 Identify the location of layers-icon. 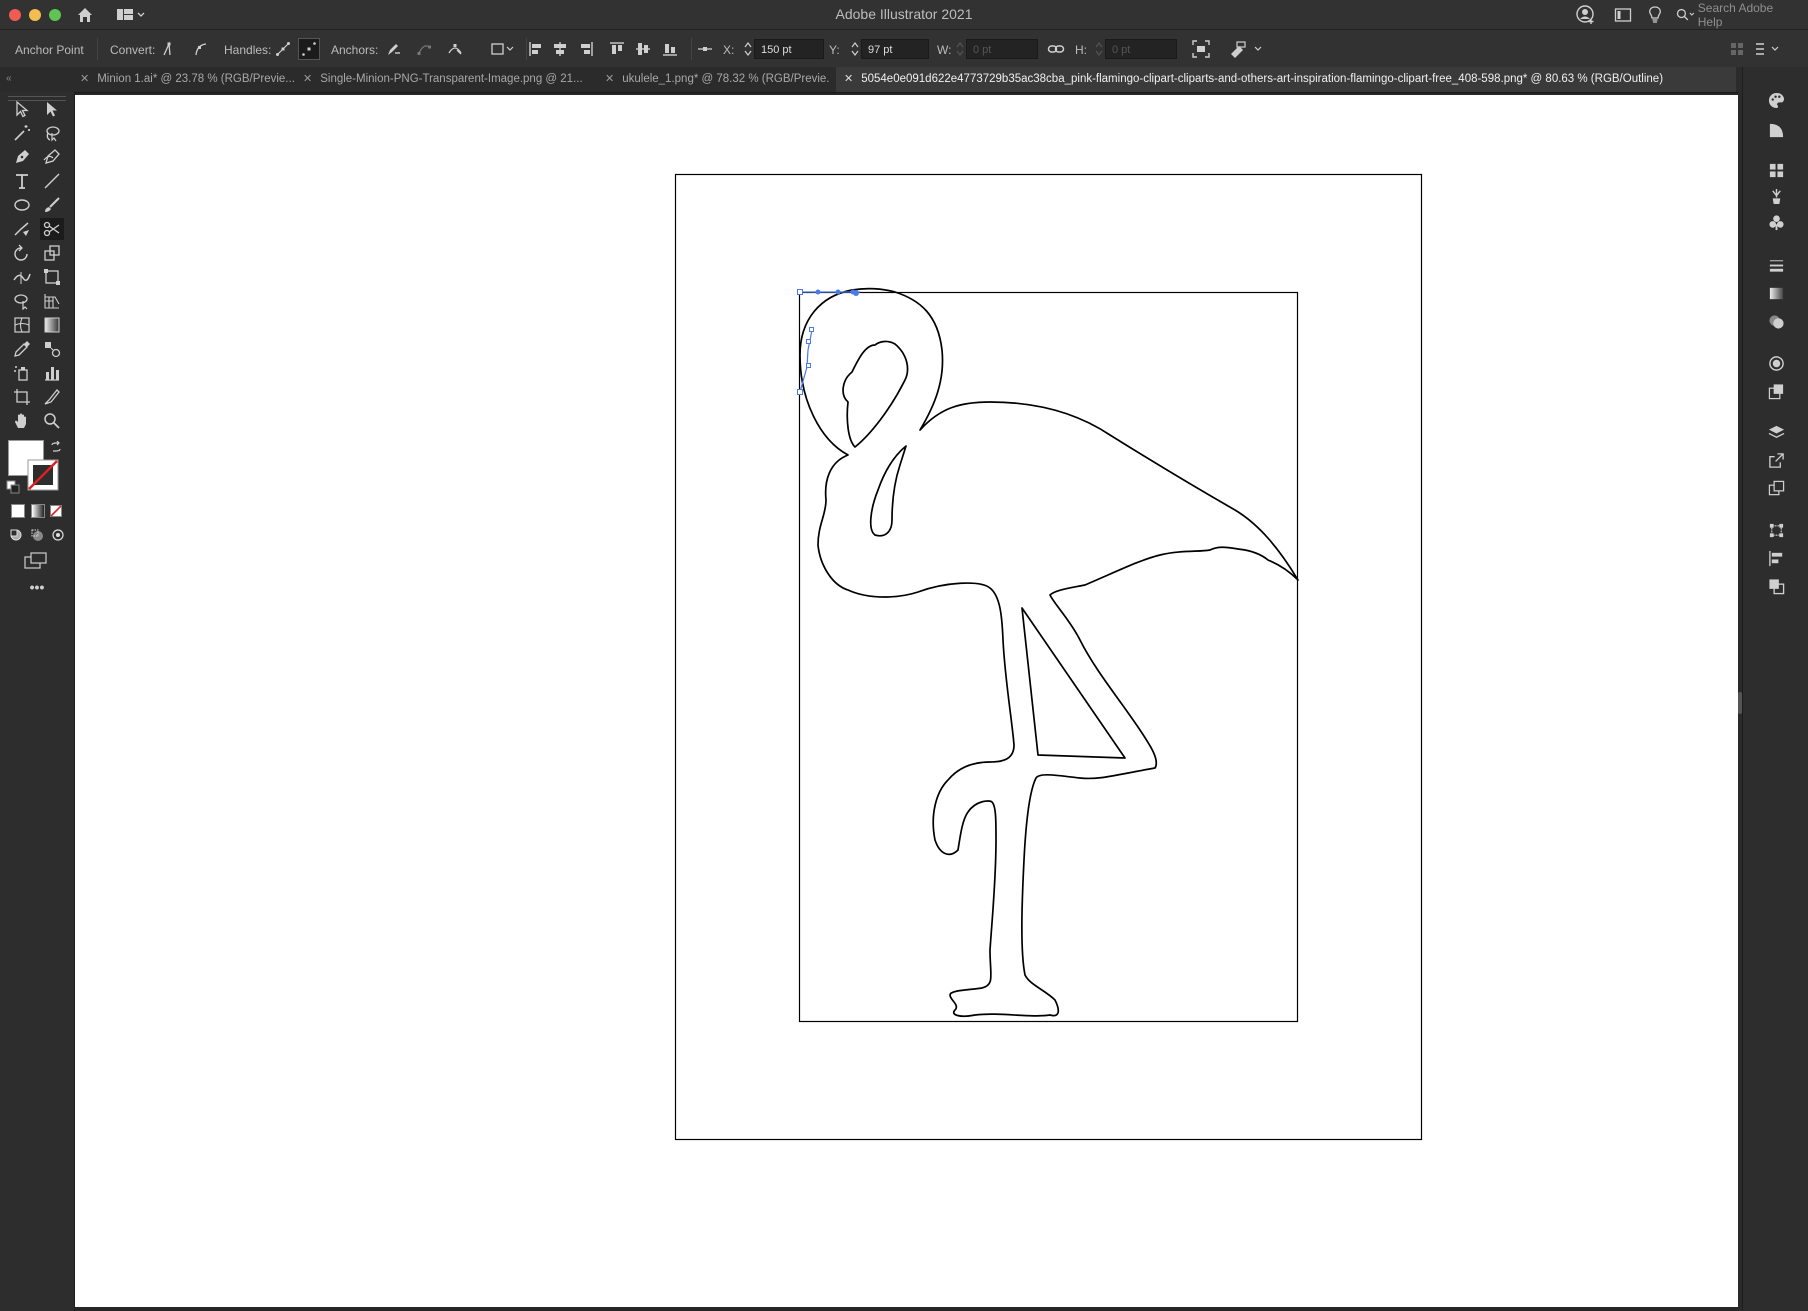
(1776, 432).